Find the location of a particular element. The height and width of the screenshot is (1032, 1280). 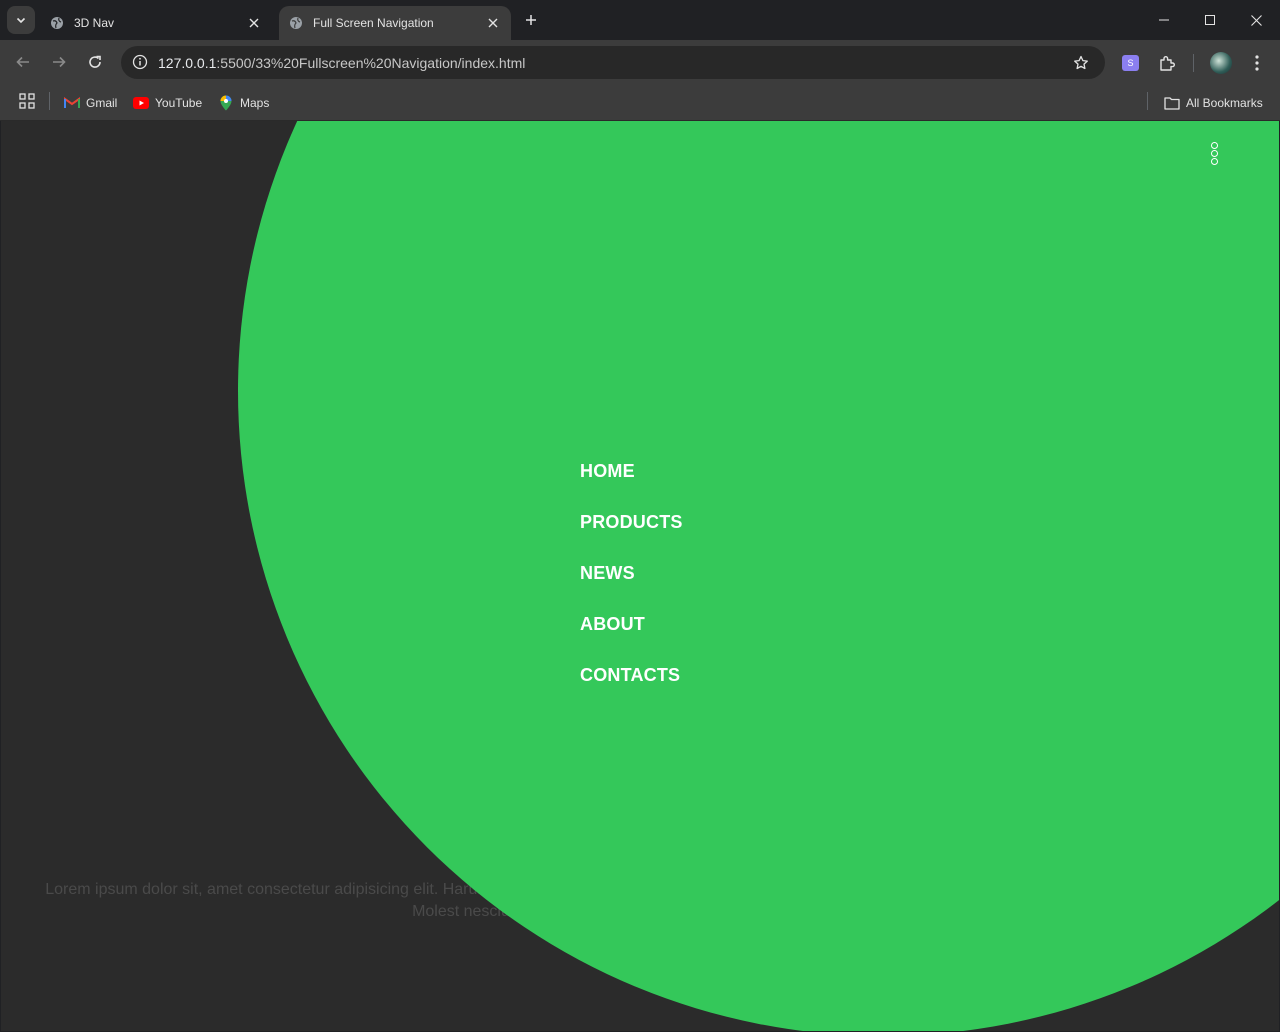

more-vert-icon is located at coordinates (1257, 63).